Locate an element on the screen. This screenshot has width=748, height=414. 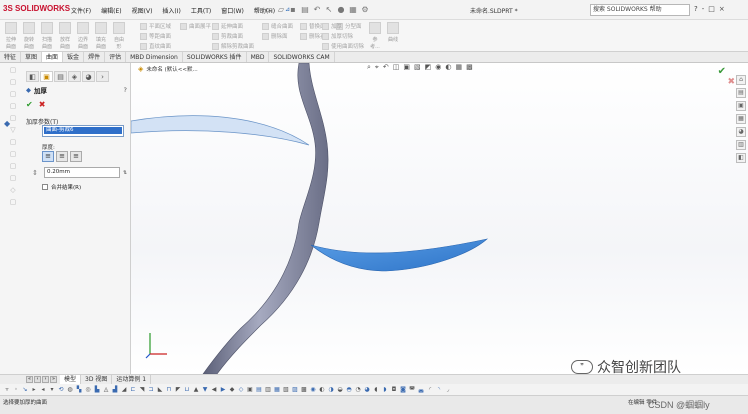
sketch-tool-25-icon: ▶ is located at coordinates (223, 389).